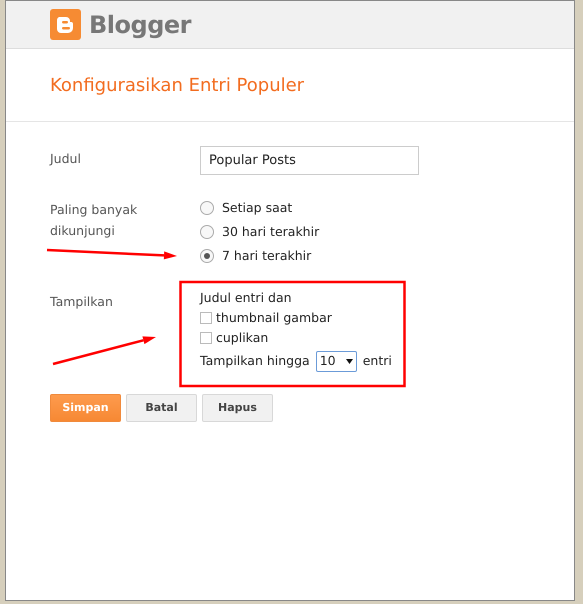  Describe the element at coordinates (309, 160) in the screenshot. I see `title-input-field: Popular Posts` at that location.